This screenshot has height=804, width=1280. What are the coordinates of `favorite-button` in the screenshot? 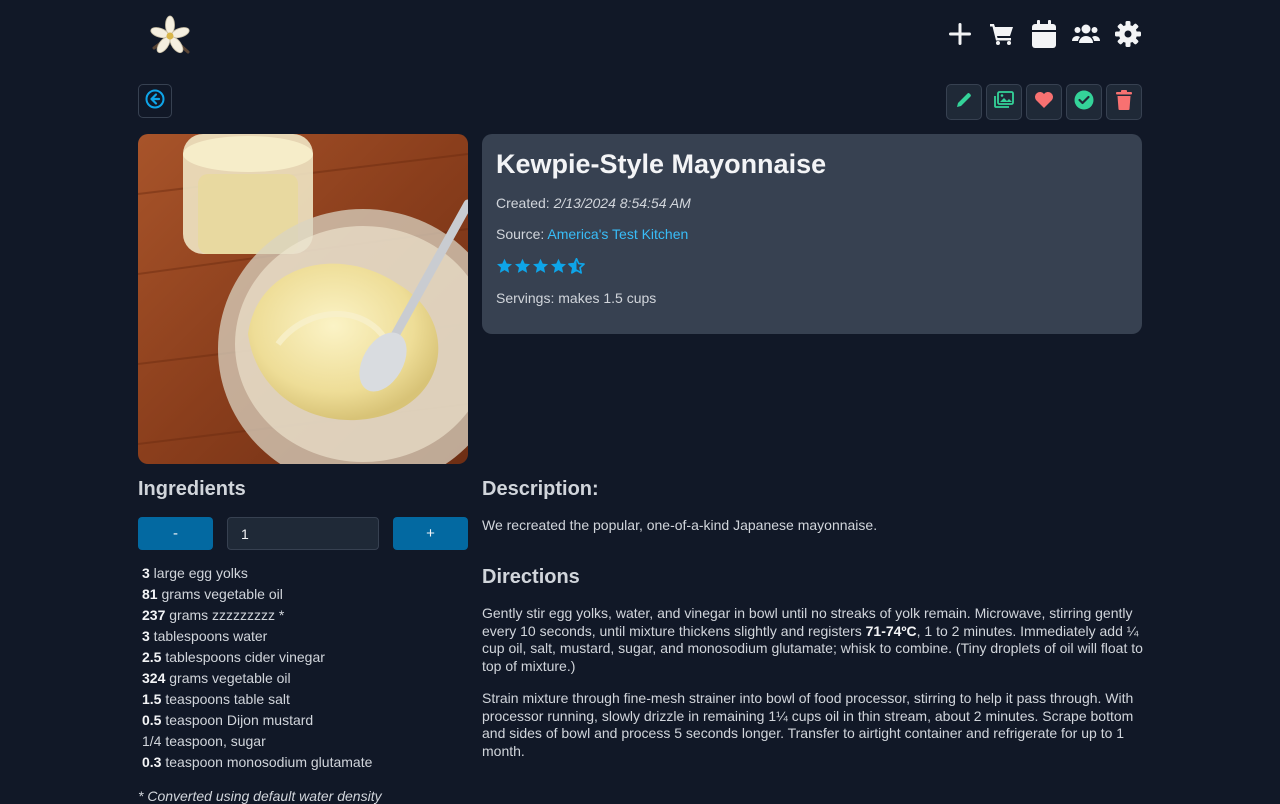 It's located at (1044, 102).